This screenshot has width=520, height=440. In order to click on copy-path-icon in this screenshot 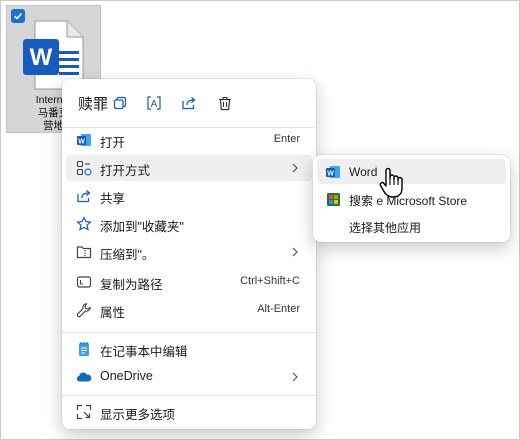, I will do `click(84, 282)`.